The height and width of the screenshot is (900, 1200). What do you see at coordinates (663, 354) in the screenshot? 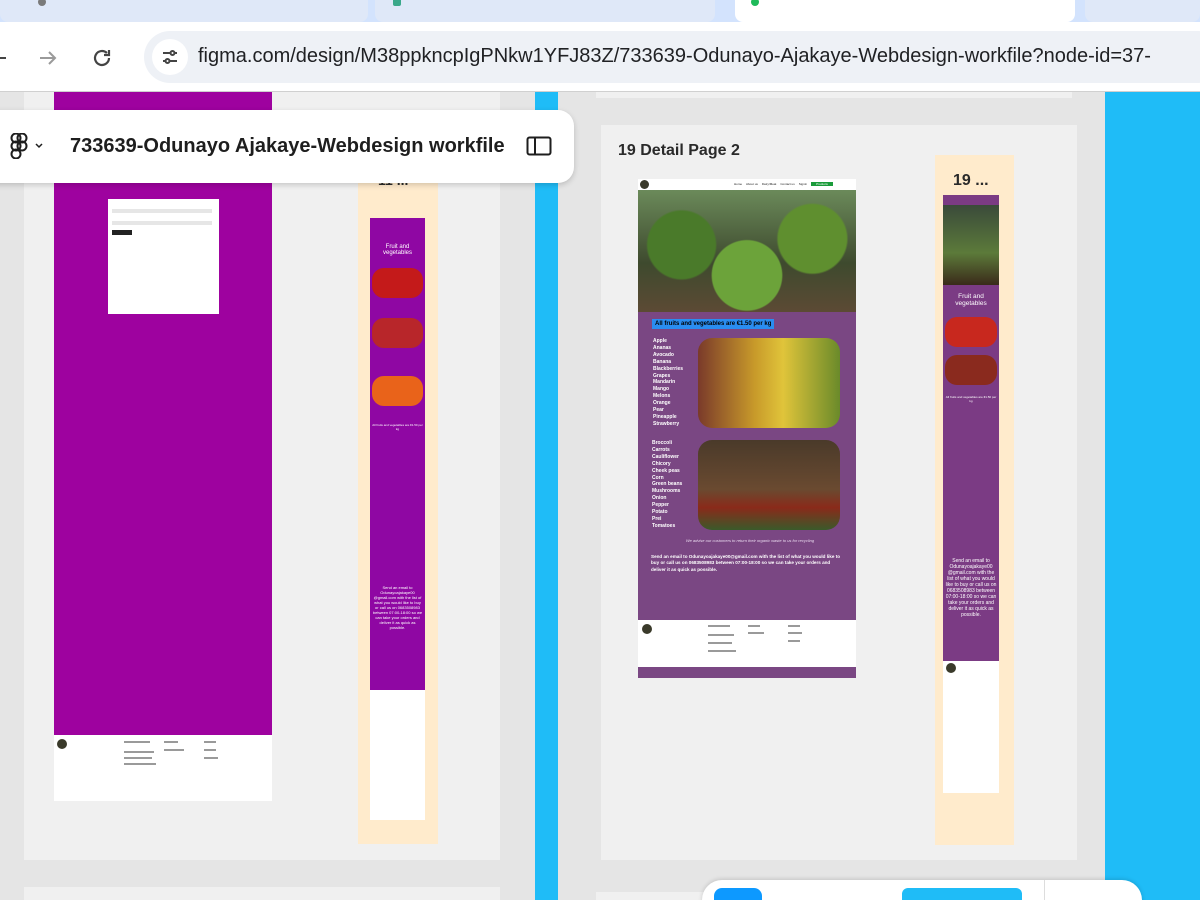
I see `list-item: Avocado` at bounding box center [663, 354].